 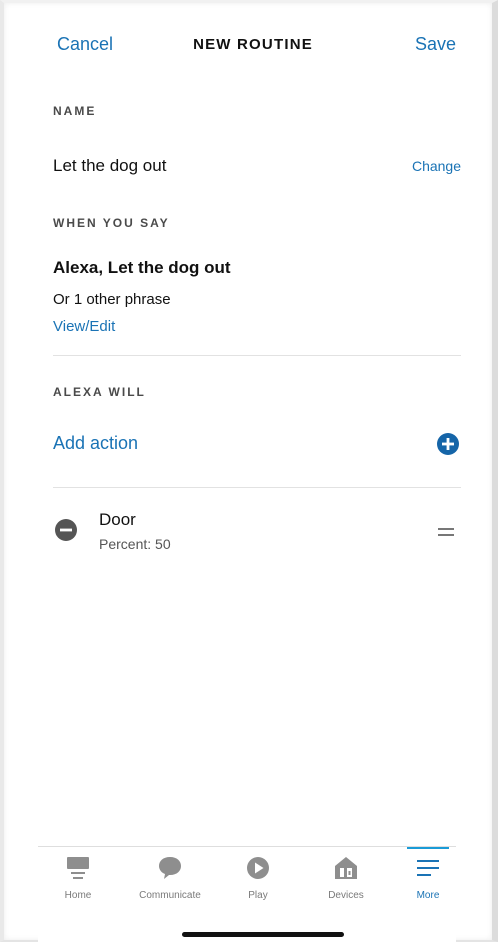 I want to click on name-section-label: NAME, so click(x=75, y=111).